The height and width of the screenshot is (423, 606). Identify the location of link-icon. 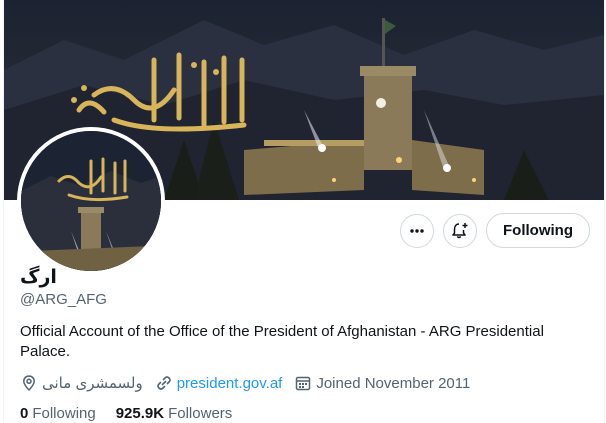
(163, 383).